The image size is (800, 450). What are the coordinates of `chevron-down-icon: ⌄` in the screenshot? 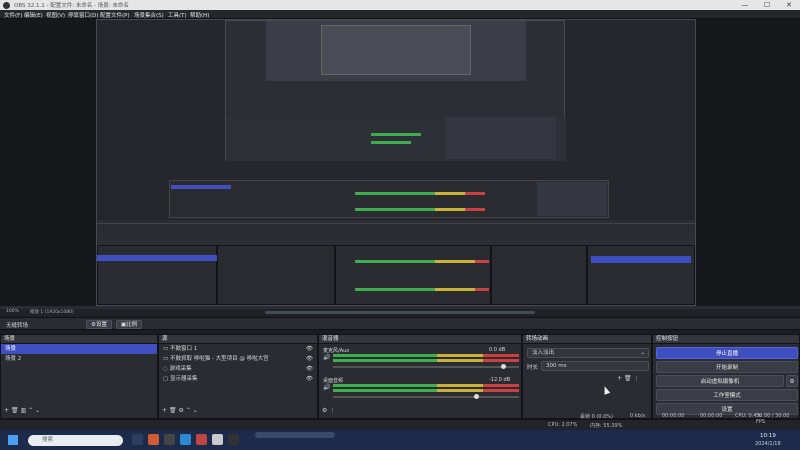 It's located at (642, 353).